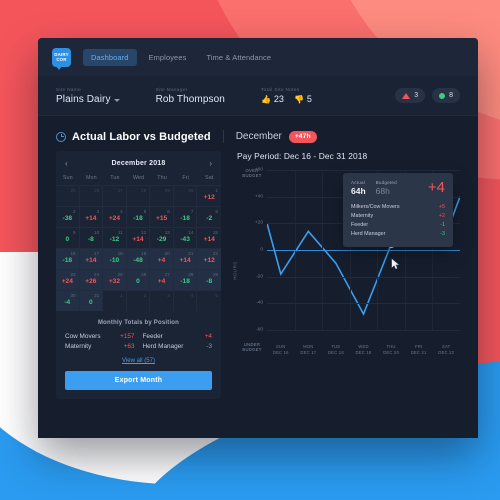  Describe the element at coordinates (145, 295) in the screenshot. I see `calendar-day-number: 2` at that location.